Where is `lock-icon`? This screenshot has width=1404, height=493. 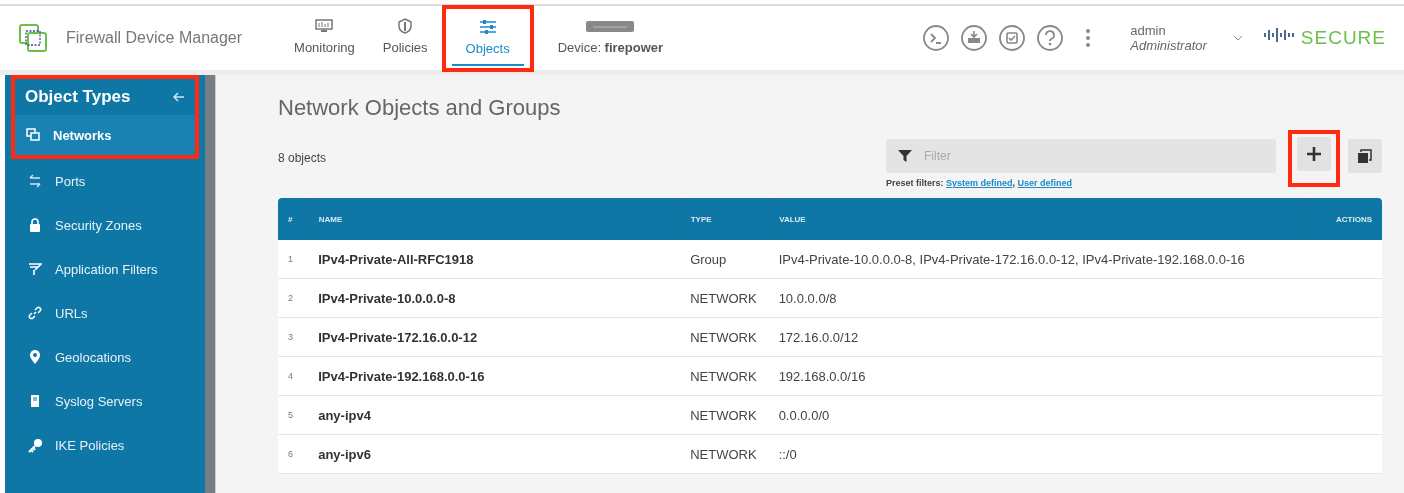
lock-icon is located at coordinates (35, 225).